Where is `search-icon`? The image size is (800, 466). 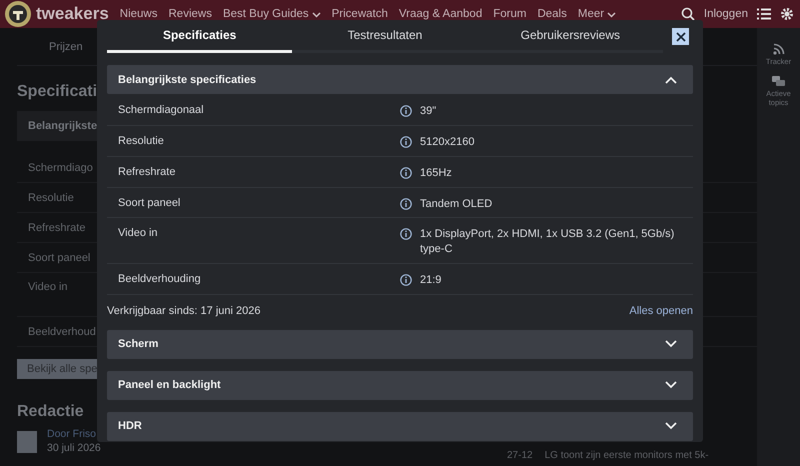 search-icon is located at coordinates (687, 14).